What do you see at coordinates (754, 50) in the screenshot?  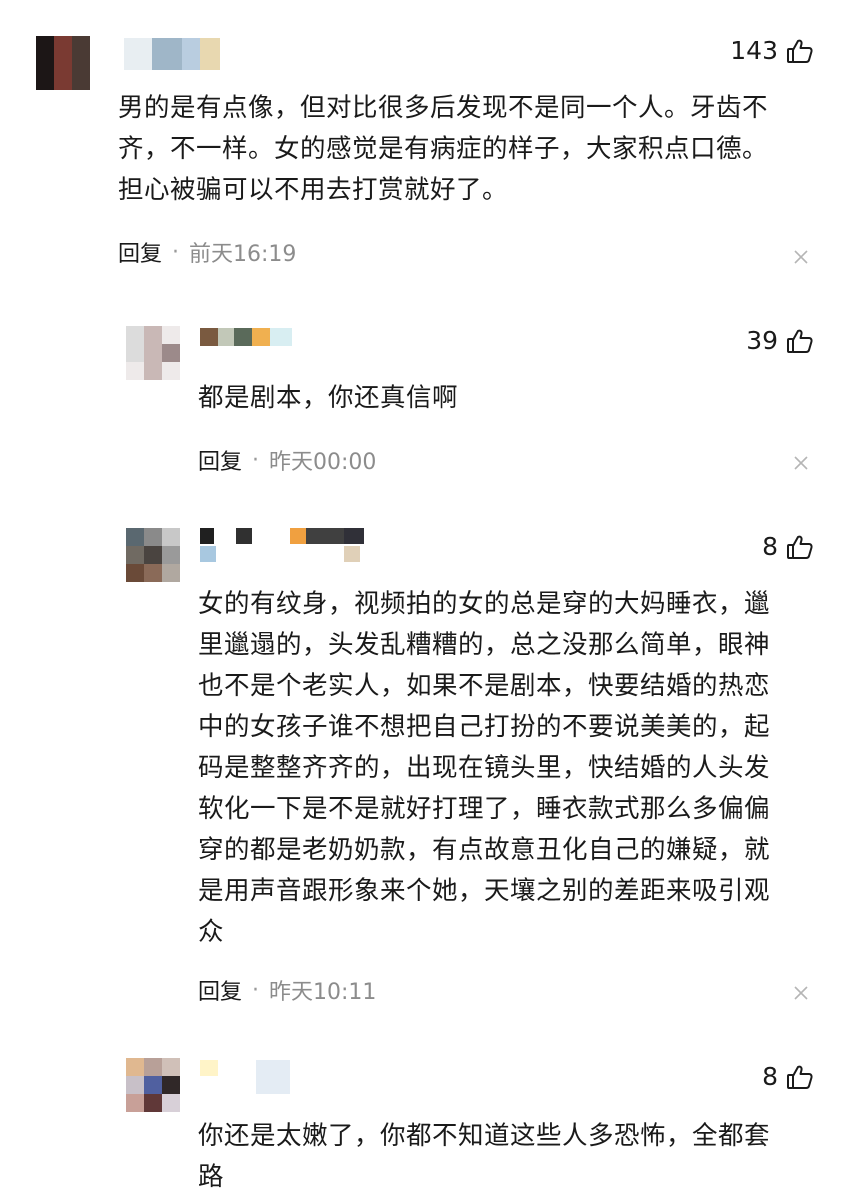 I see `like-count: 143` at bounding box center [754, 50].